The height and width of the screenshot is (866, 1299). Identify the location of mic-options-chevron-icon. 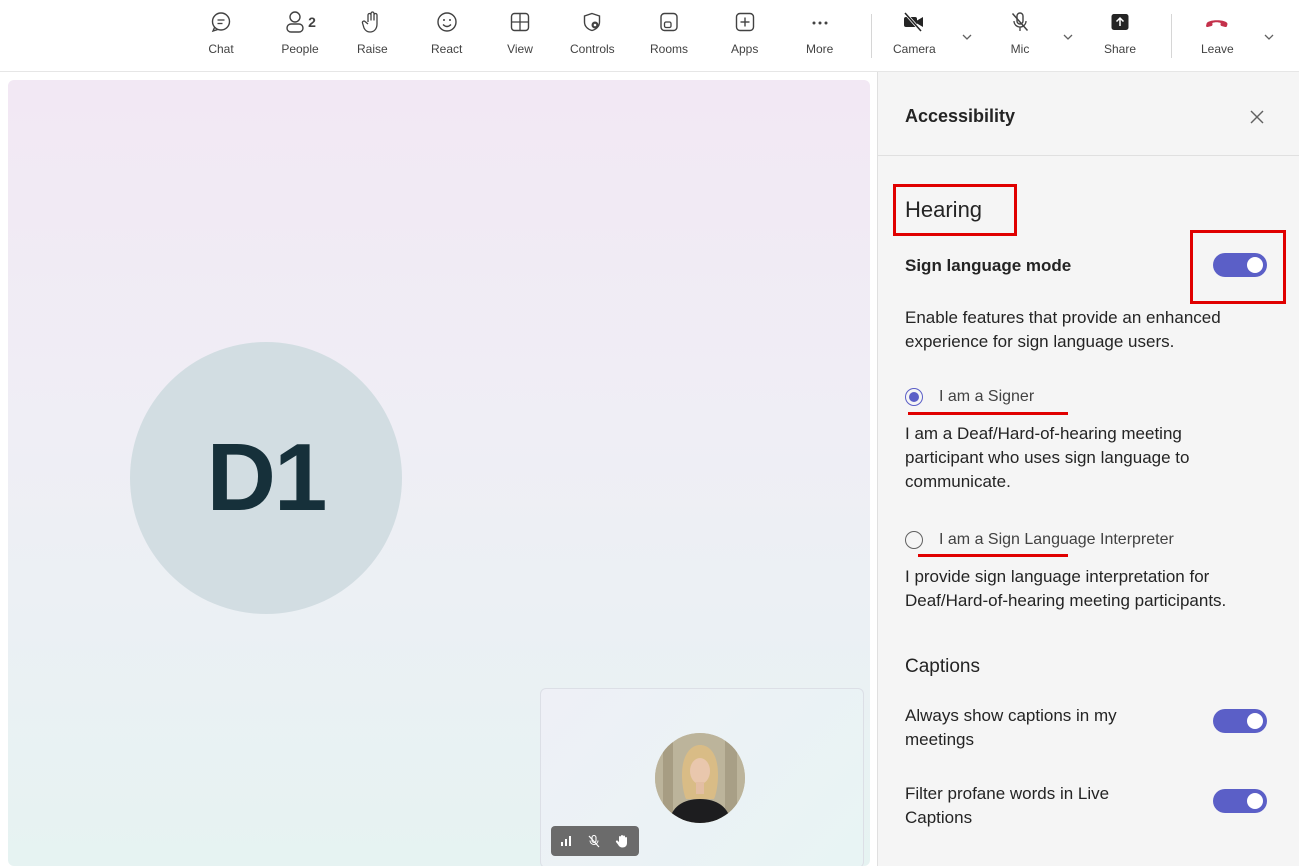
(1068, 37).